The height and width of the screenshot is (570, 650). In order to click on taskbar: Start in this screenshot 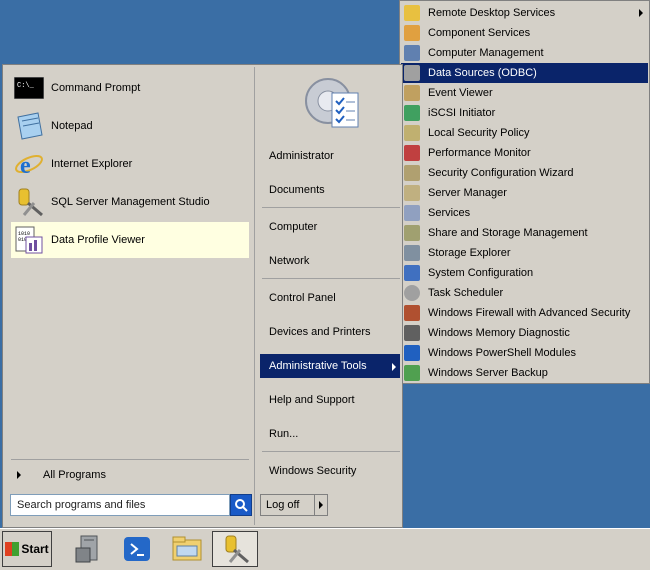, I will do `click(325, 549)`.